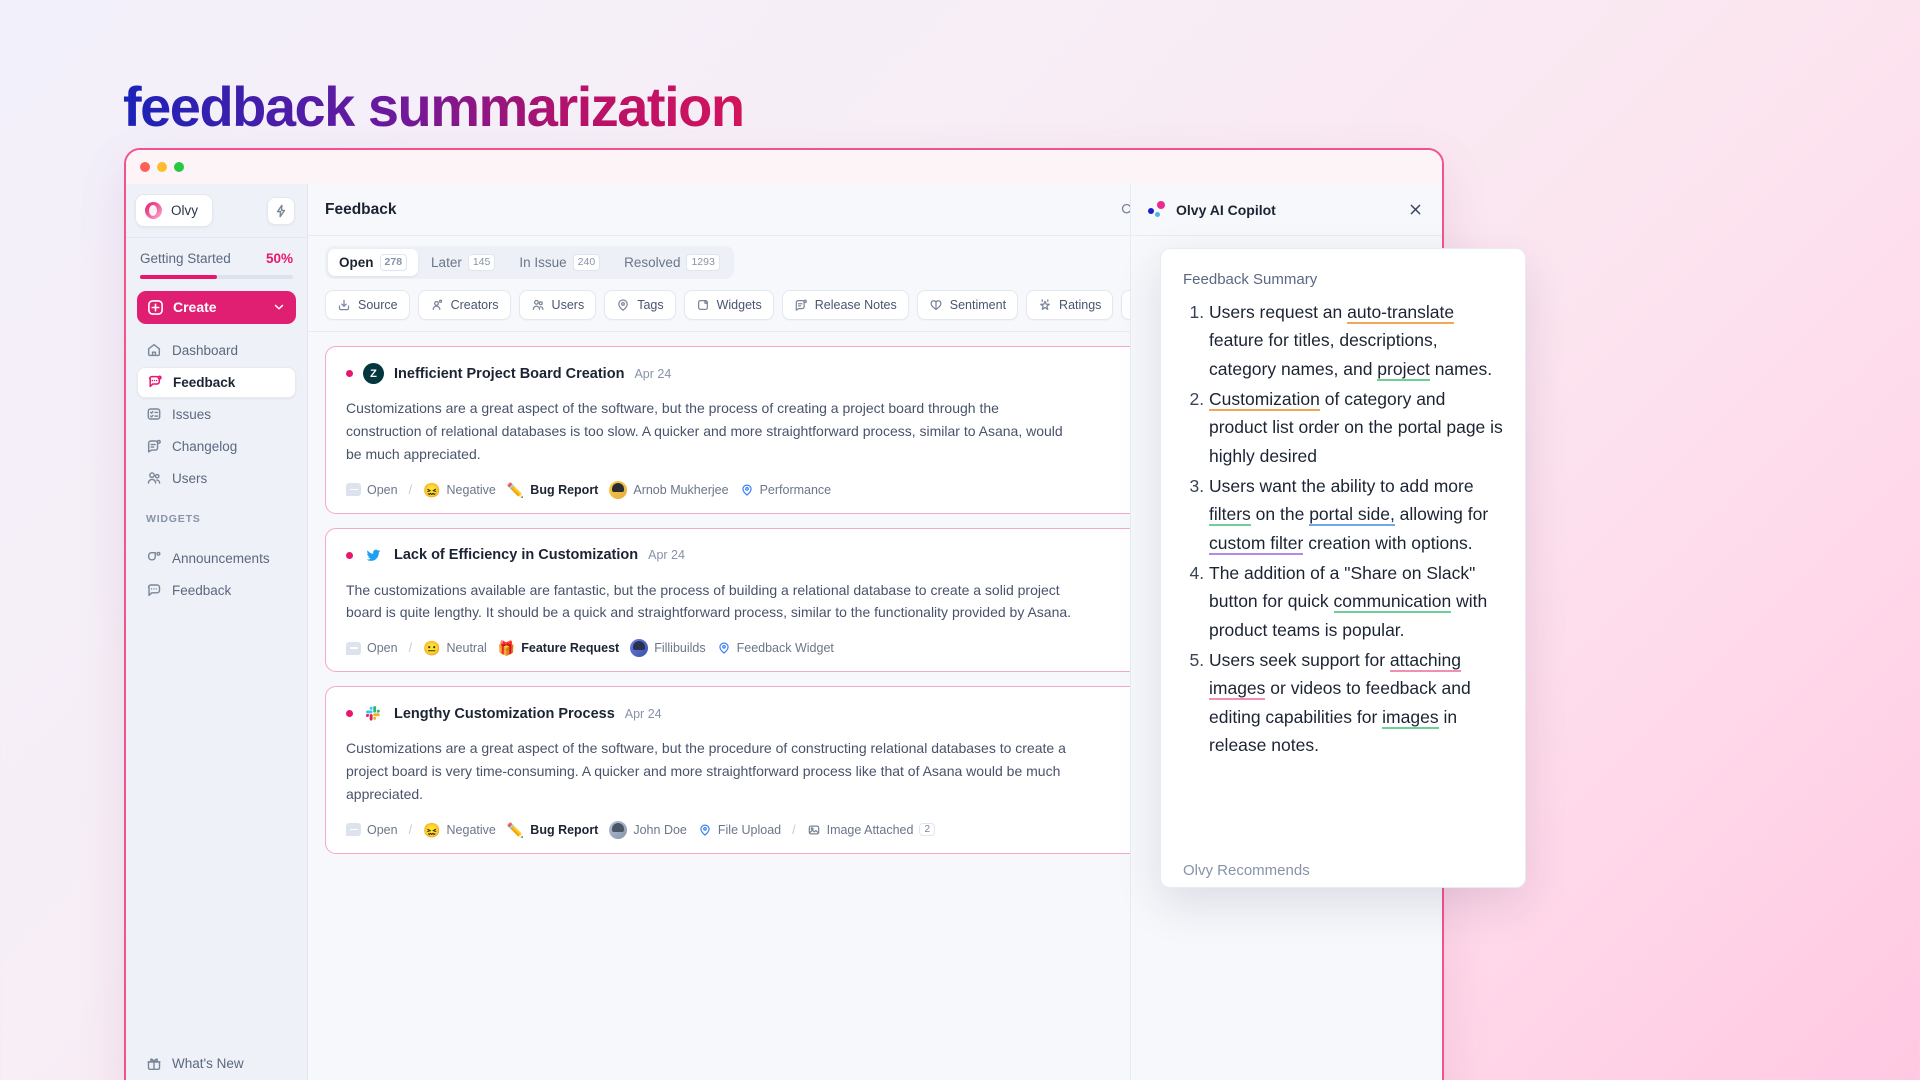 The image size is (1920, 1080). What do you see at coordinates (1415, 210) in the screenshot?
I see `close-copilot-button` at bounding box center [1415, 210].